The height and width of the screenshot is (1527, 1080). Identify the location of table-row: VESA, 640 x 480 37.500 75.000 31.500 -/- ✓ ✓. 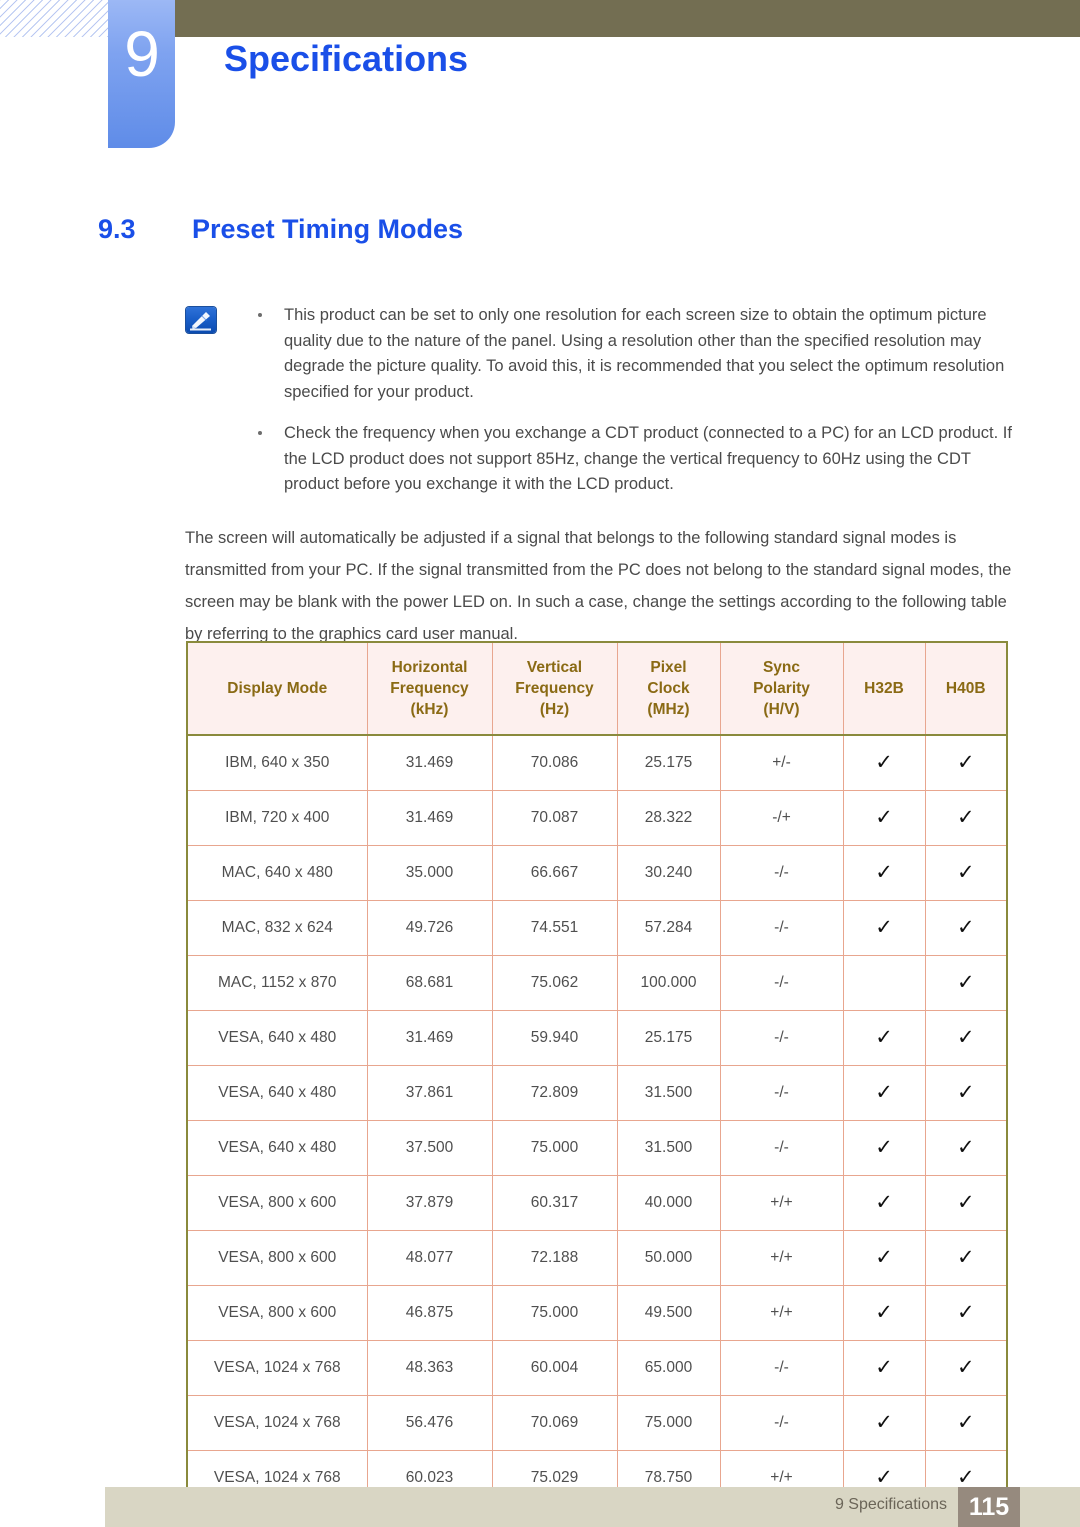
(597, 1148).